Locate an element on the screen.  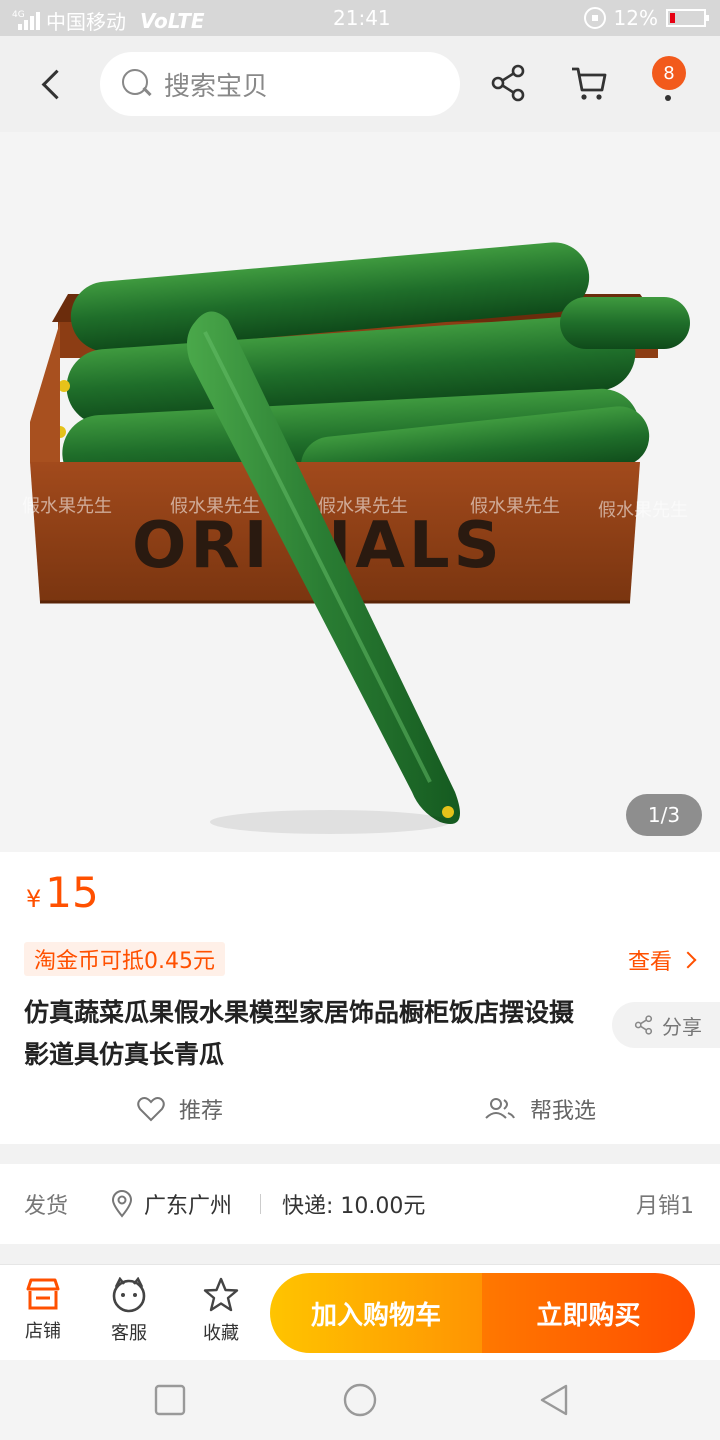
volte-indicator: VoLTE is located at coordinates (172, 20).